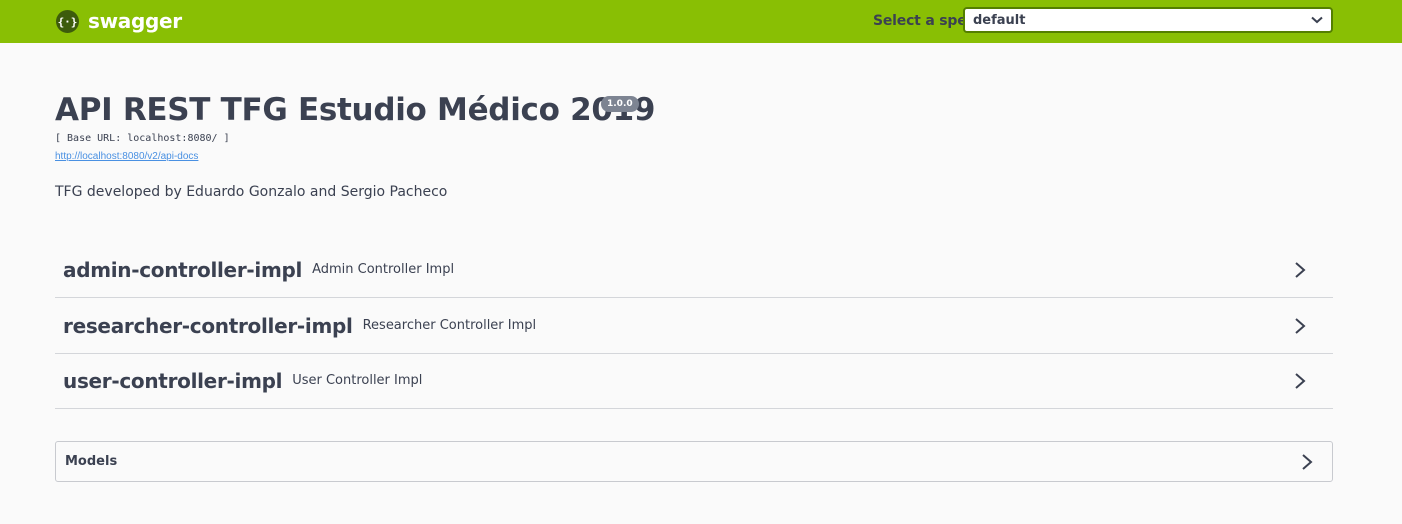 The image size is (1402, 524). Describe the element at coordinates (449, 325) in the screenshot. I see `tag-description: Researcher Controller Impl` at that location.